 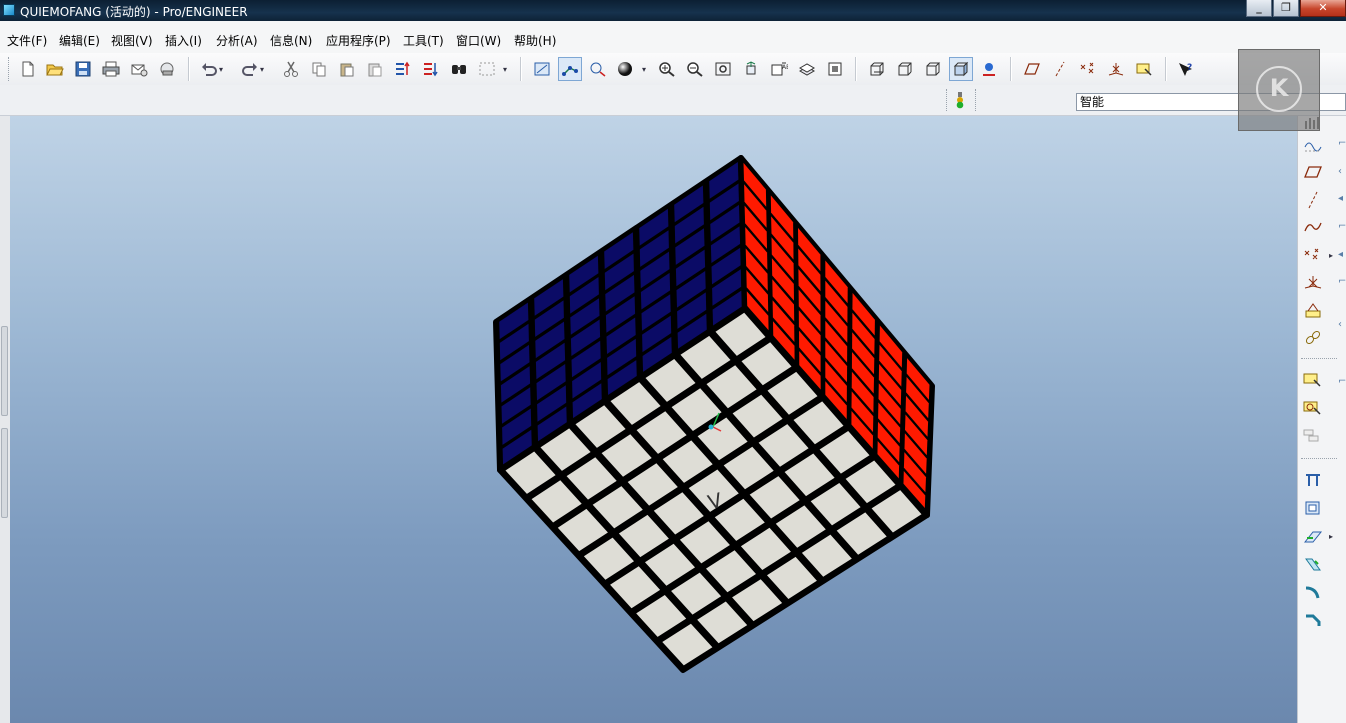 What do you see at coordinates (423, 40) in the screenshot?
I see `menu-tools: 工具(T)` at bounding box center [423, 40].